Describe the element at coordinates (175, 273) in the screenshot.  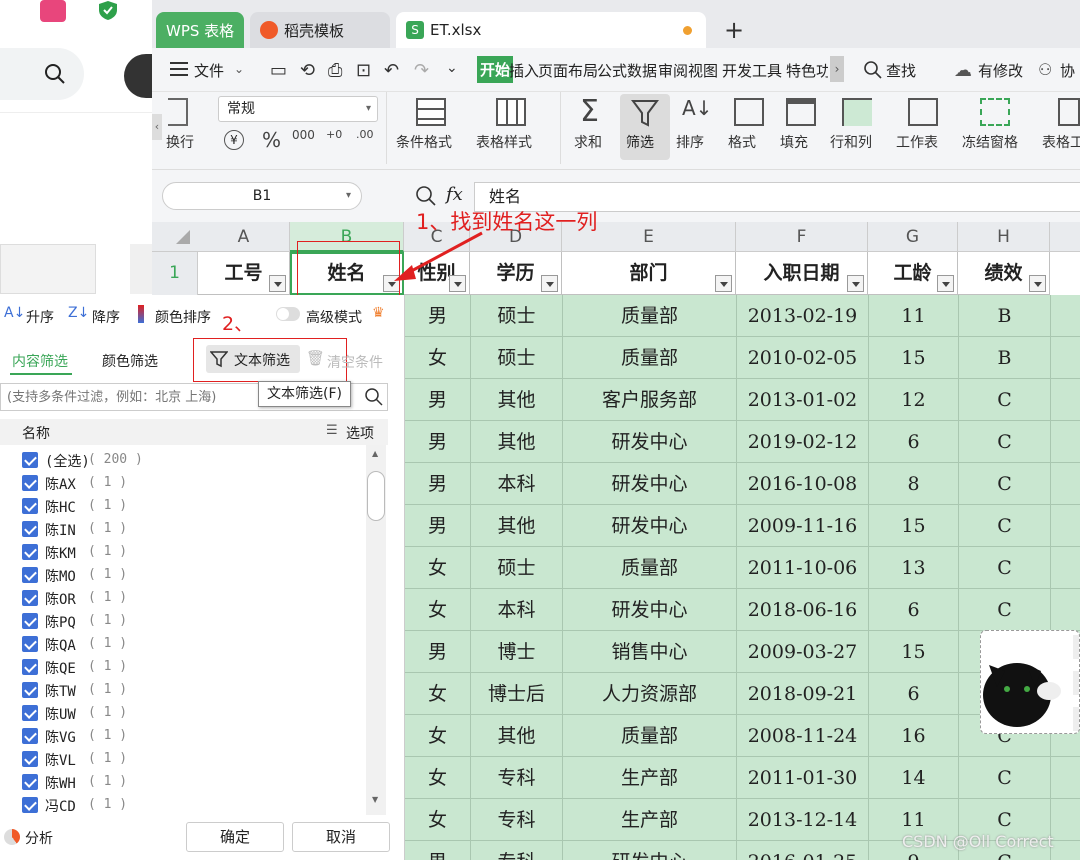
I see `row-number: 1` at that location.